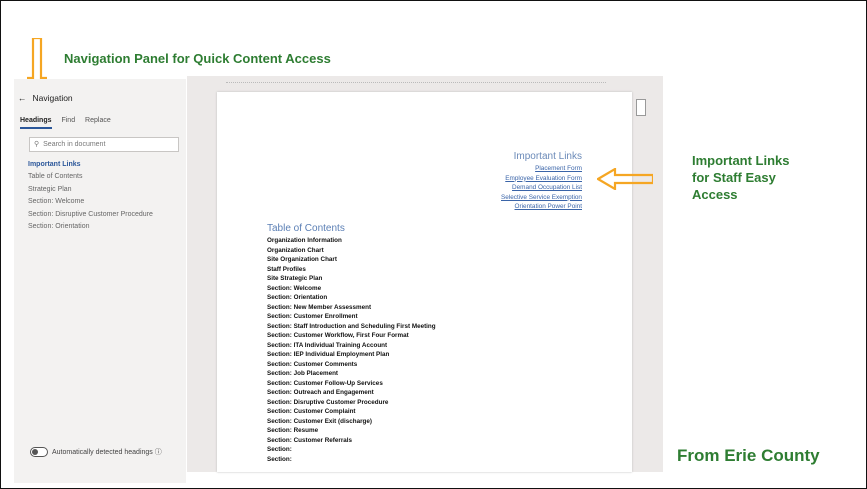 The height and width of the screenshot is (489, 867). Describe the element at coordinates (306, 228) in the screenshot. I see `toc-title: Table of Contents` at that location.